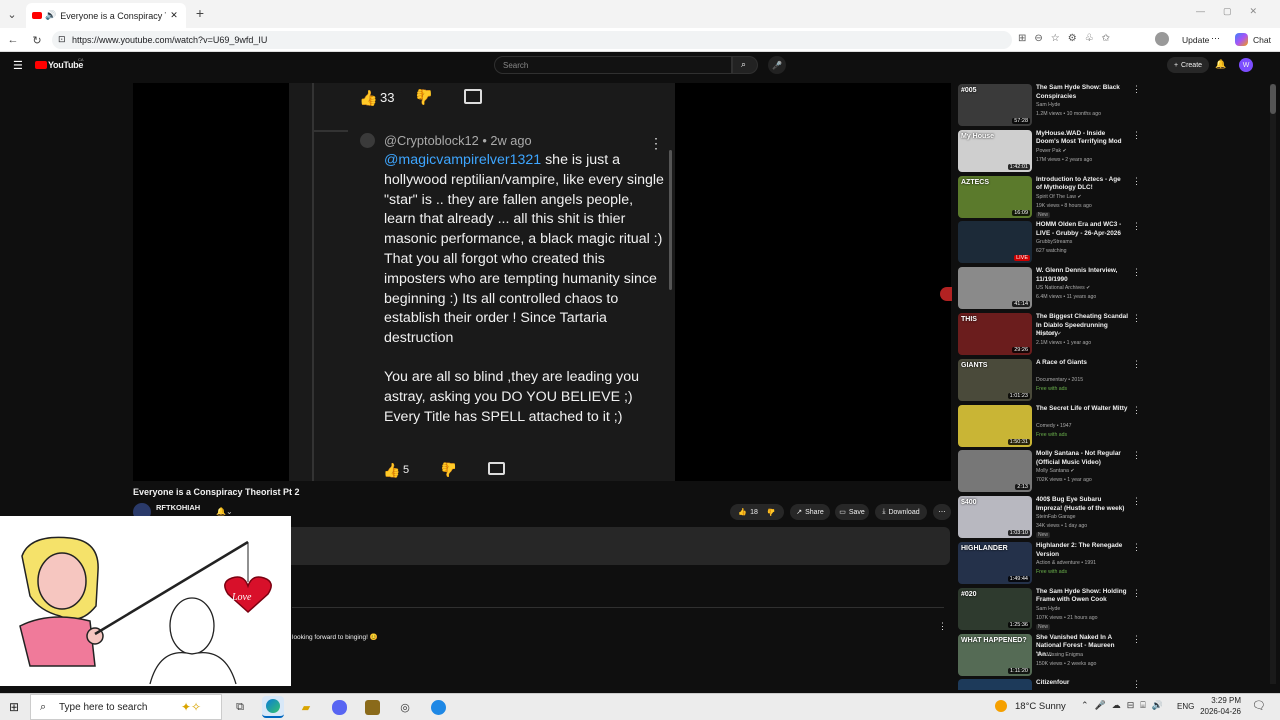  I want to click on edge-browser-icon, so click(273, 707).